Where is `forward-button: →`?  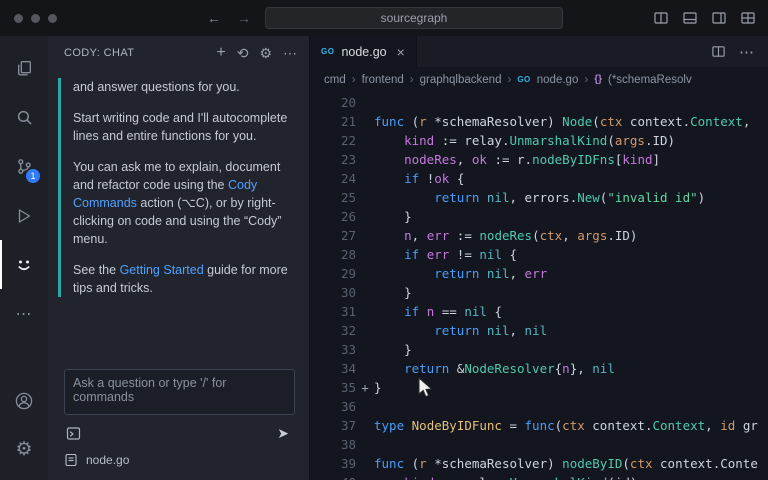
forward-button: → is located at coordinates (244, 18).